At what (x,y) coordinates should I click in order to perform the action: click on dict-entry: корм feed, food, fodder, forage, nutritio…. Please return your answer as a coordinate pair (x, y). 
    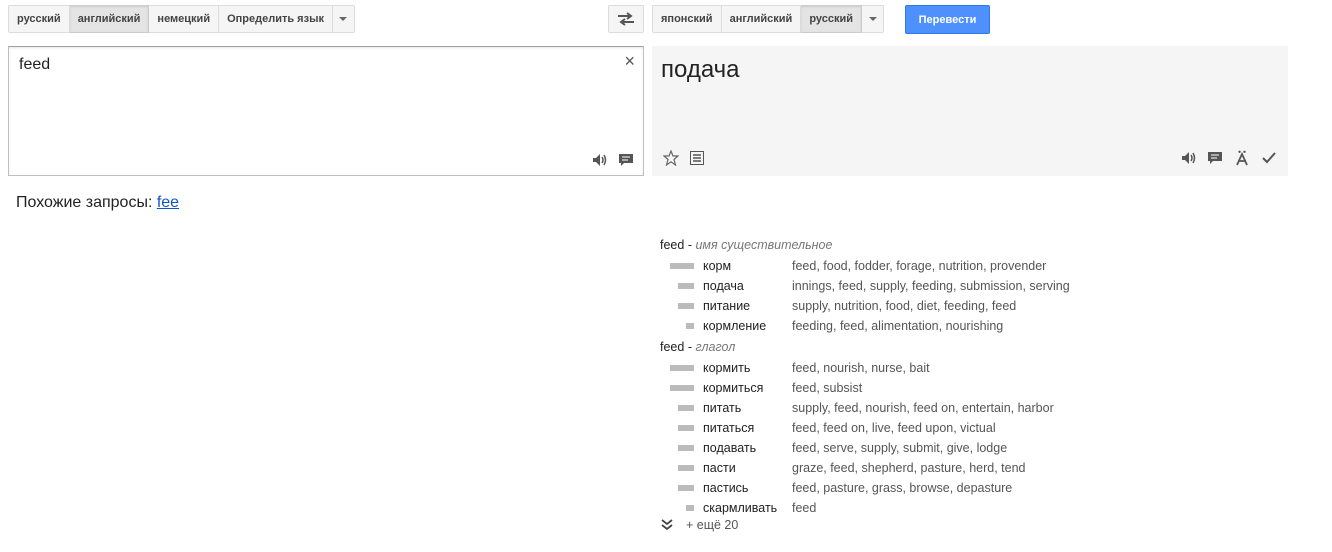
    Looking at the image, I should click on (853, 266).